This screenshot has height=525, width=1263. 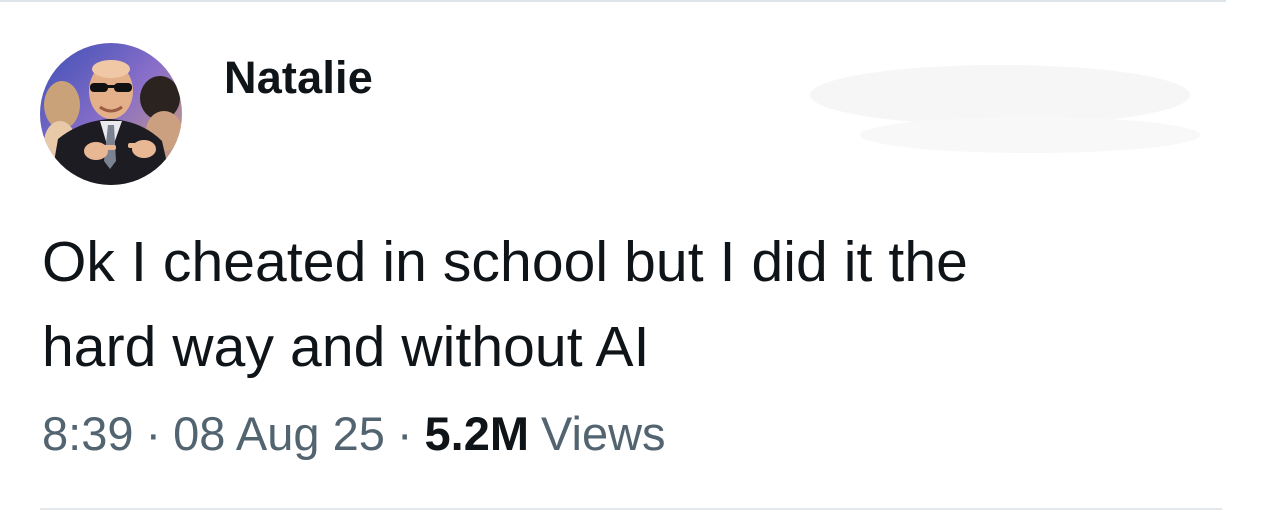 I want to click on post-date-link: 08 Aug 25, so click(x=279, y=433).